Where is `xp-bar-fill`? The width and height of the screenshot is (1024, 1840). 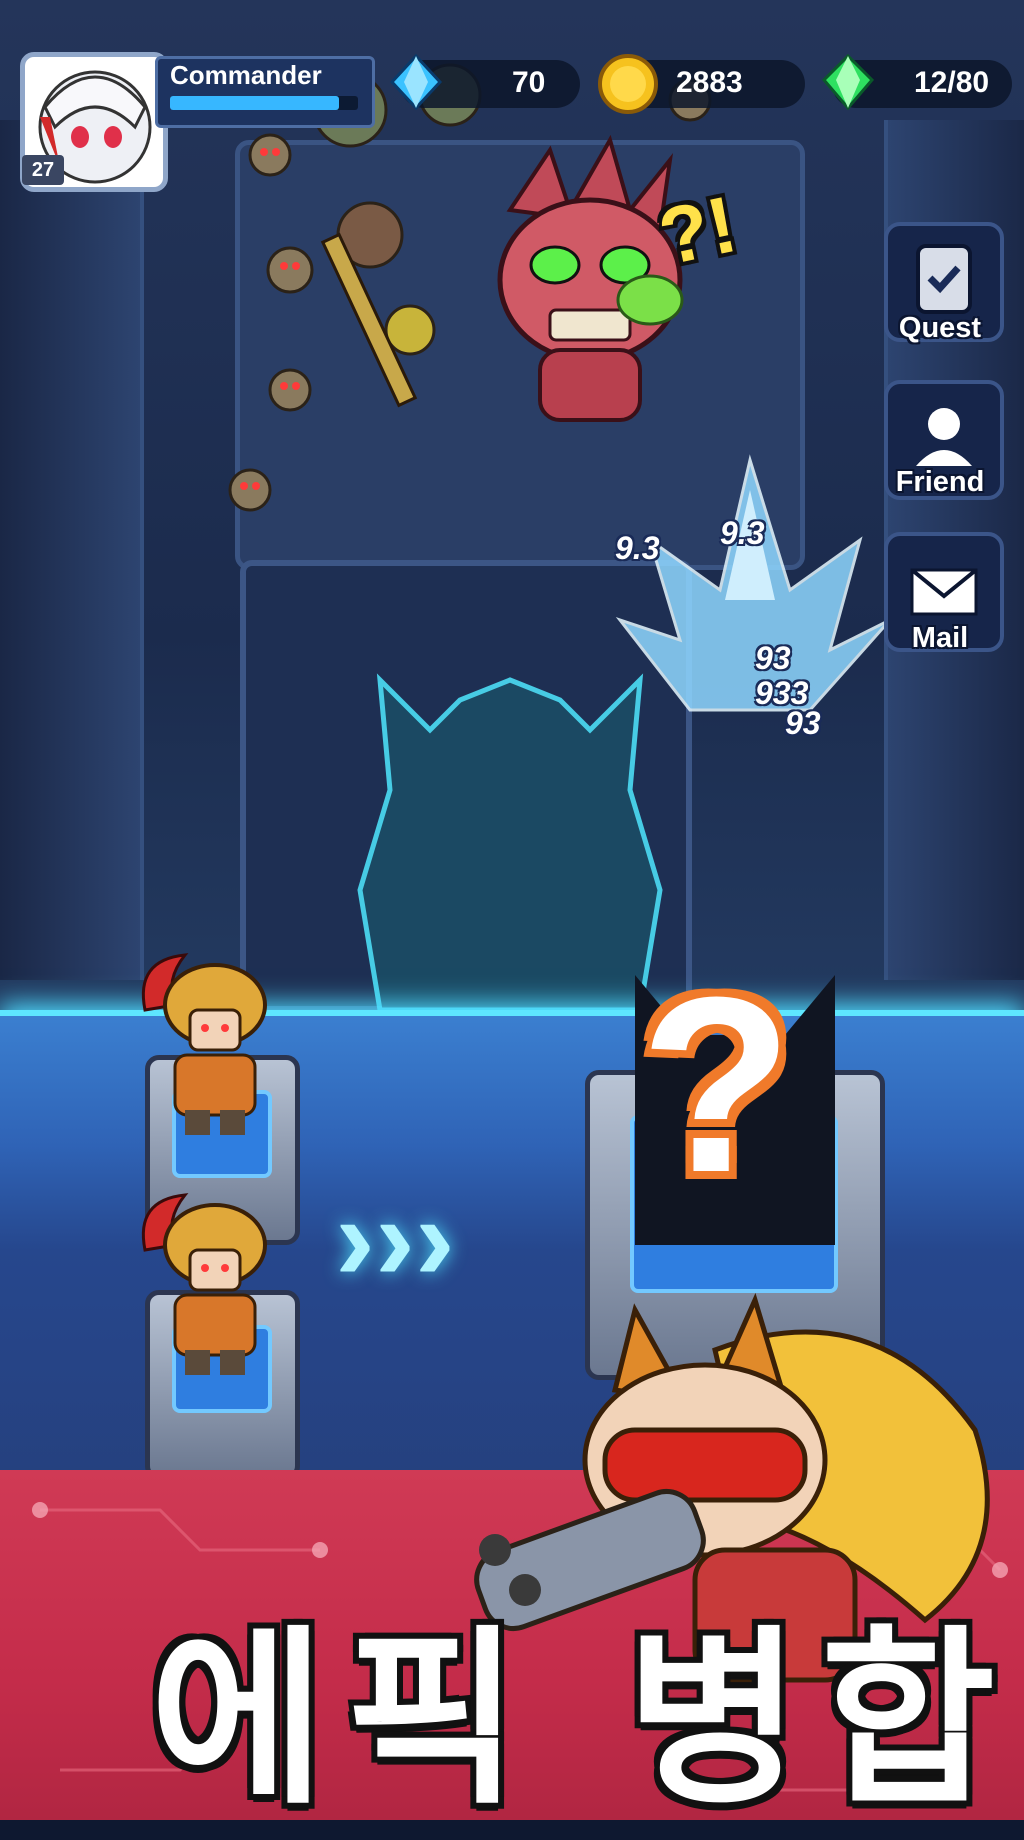
xp-bar-fill is located at coordinates (254, 103).